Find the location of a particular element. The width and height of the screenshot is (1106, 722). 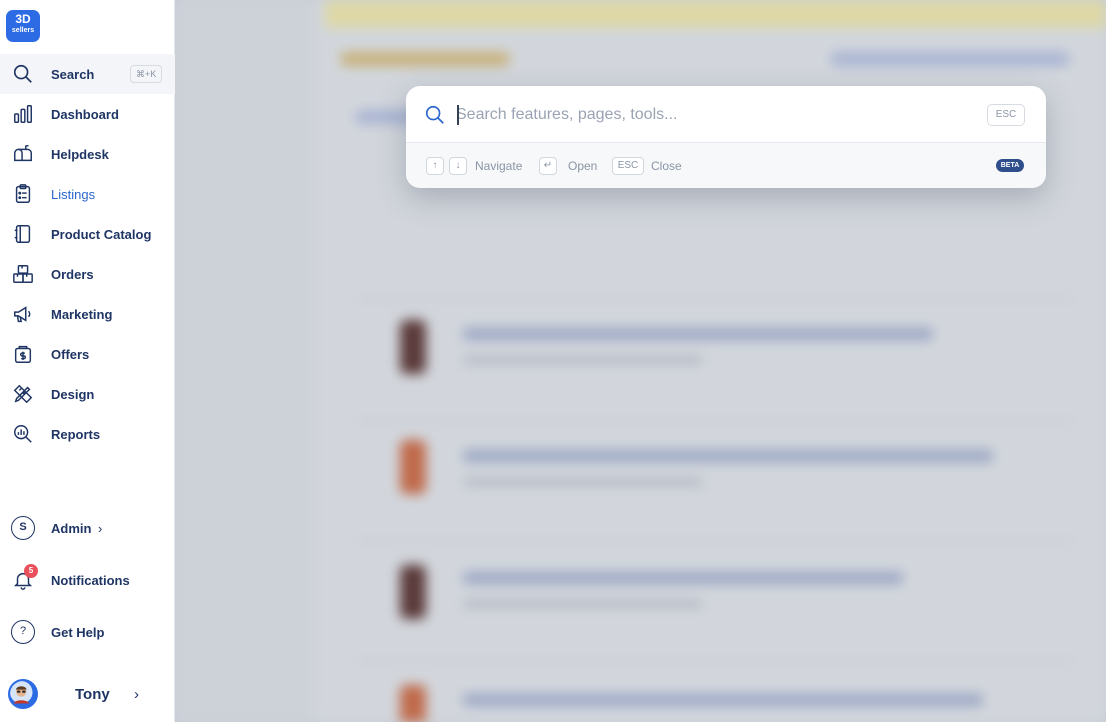

sidebar-item-label: Get Help is located at coordinates (78, 632).